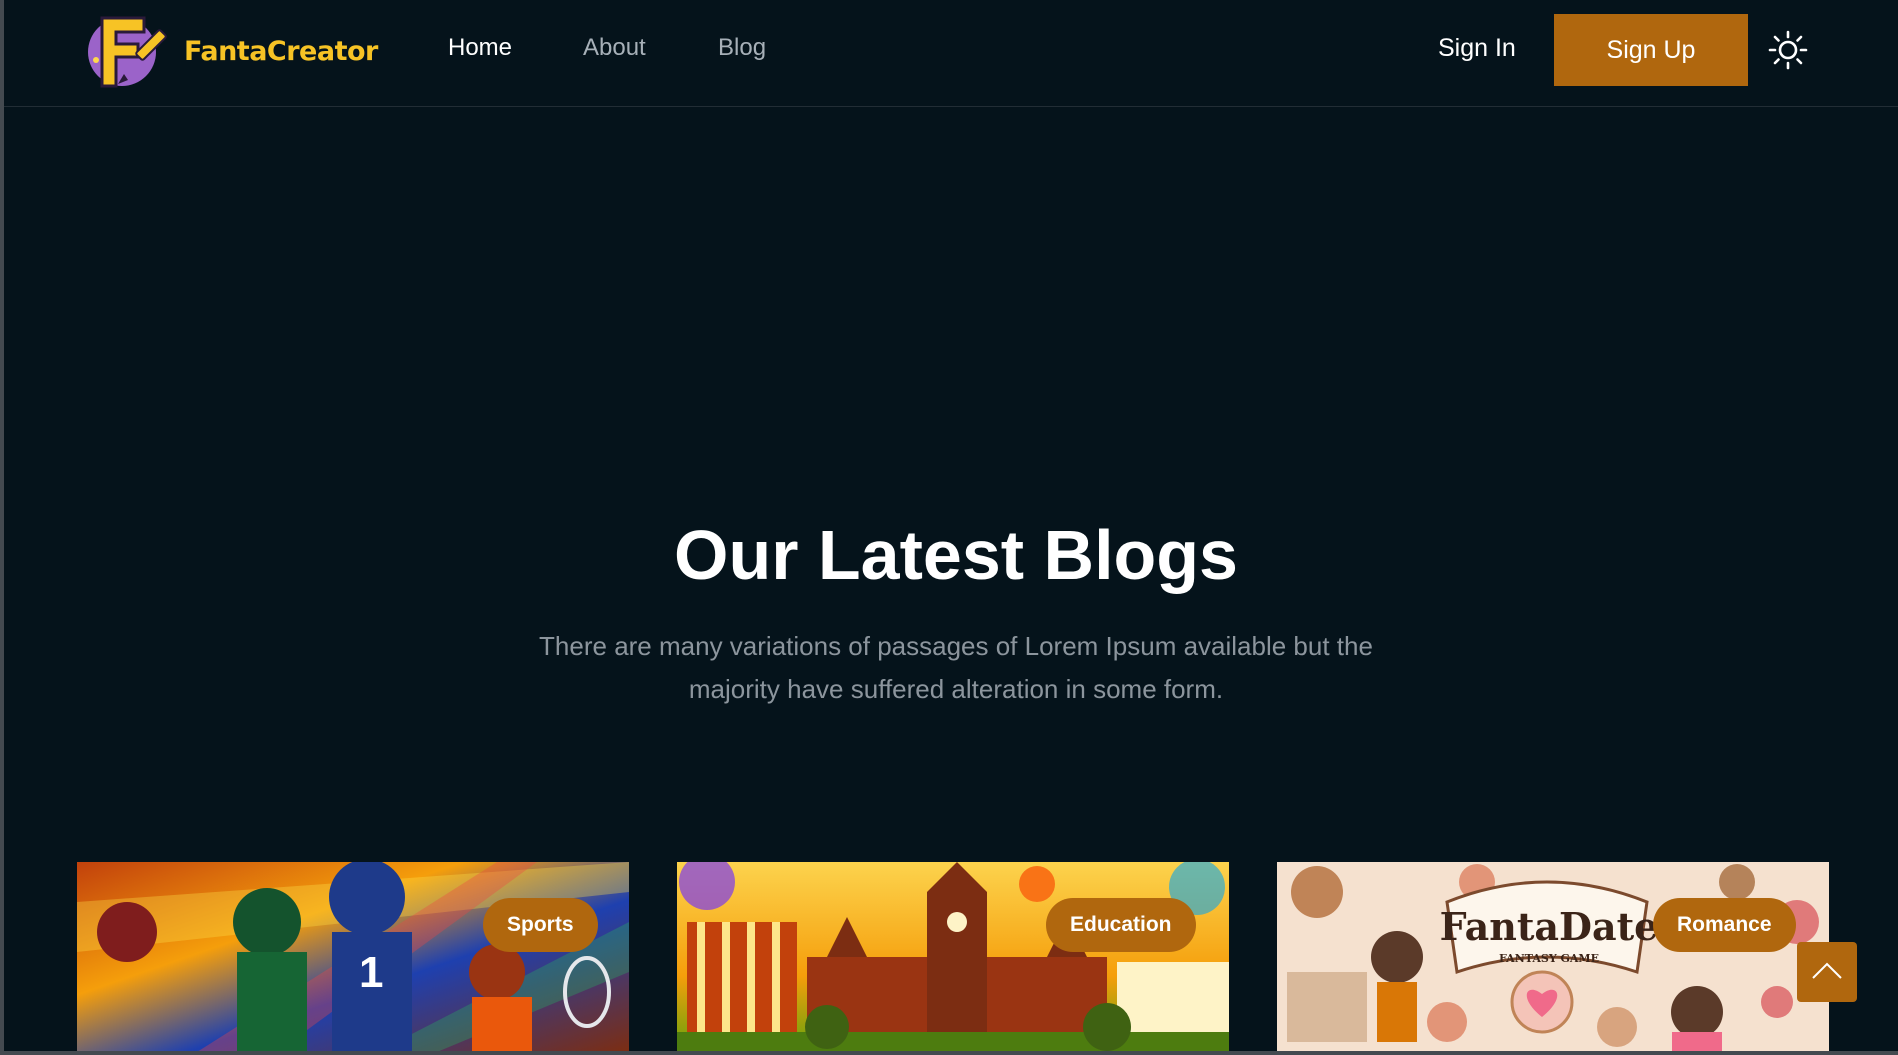 The image size is (1898, 1055). Describe the element at coordinates (480, 48) in the screenshot. I see `nav-home-link: Home` at that location.